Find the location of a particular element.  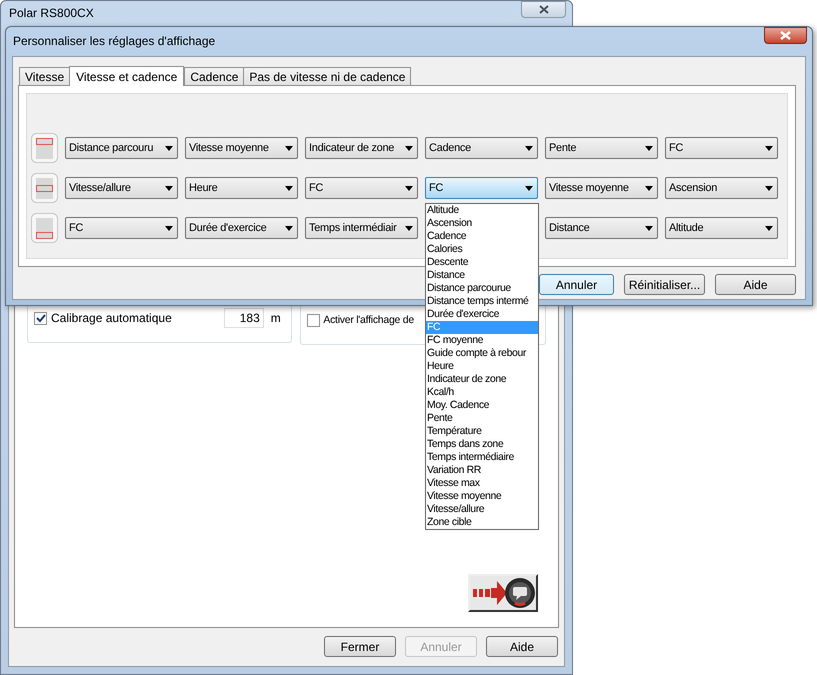

list-item: Variation RR is located at coordinates (482, 470).